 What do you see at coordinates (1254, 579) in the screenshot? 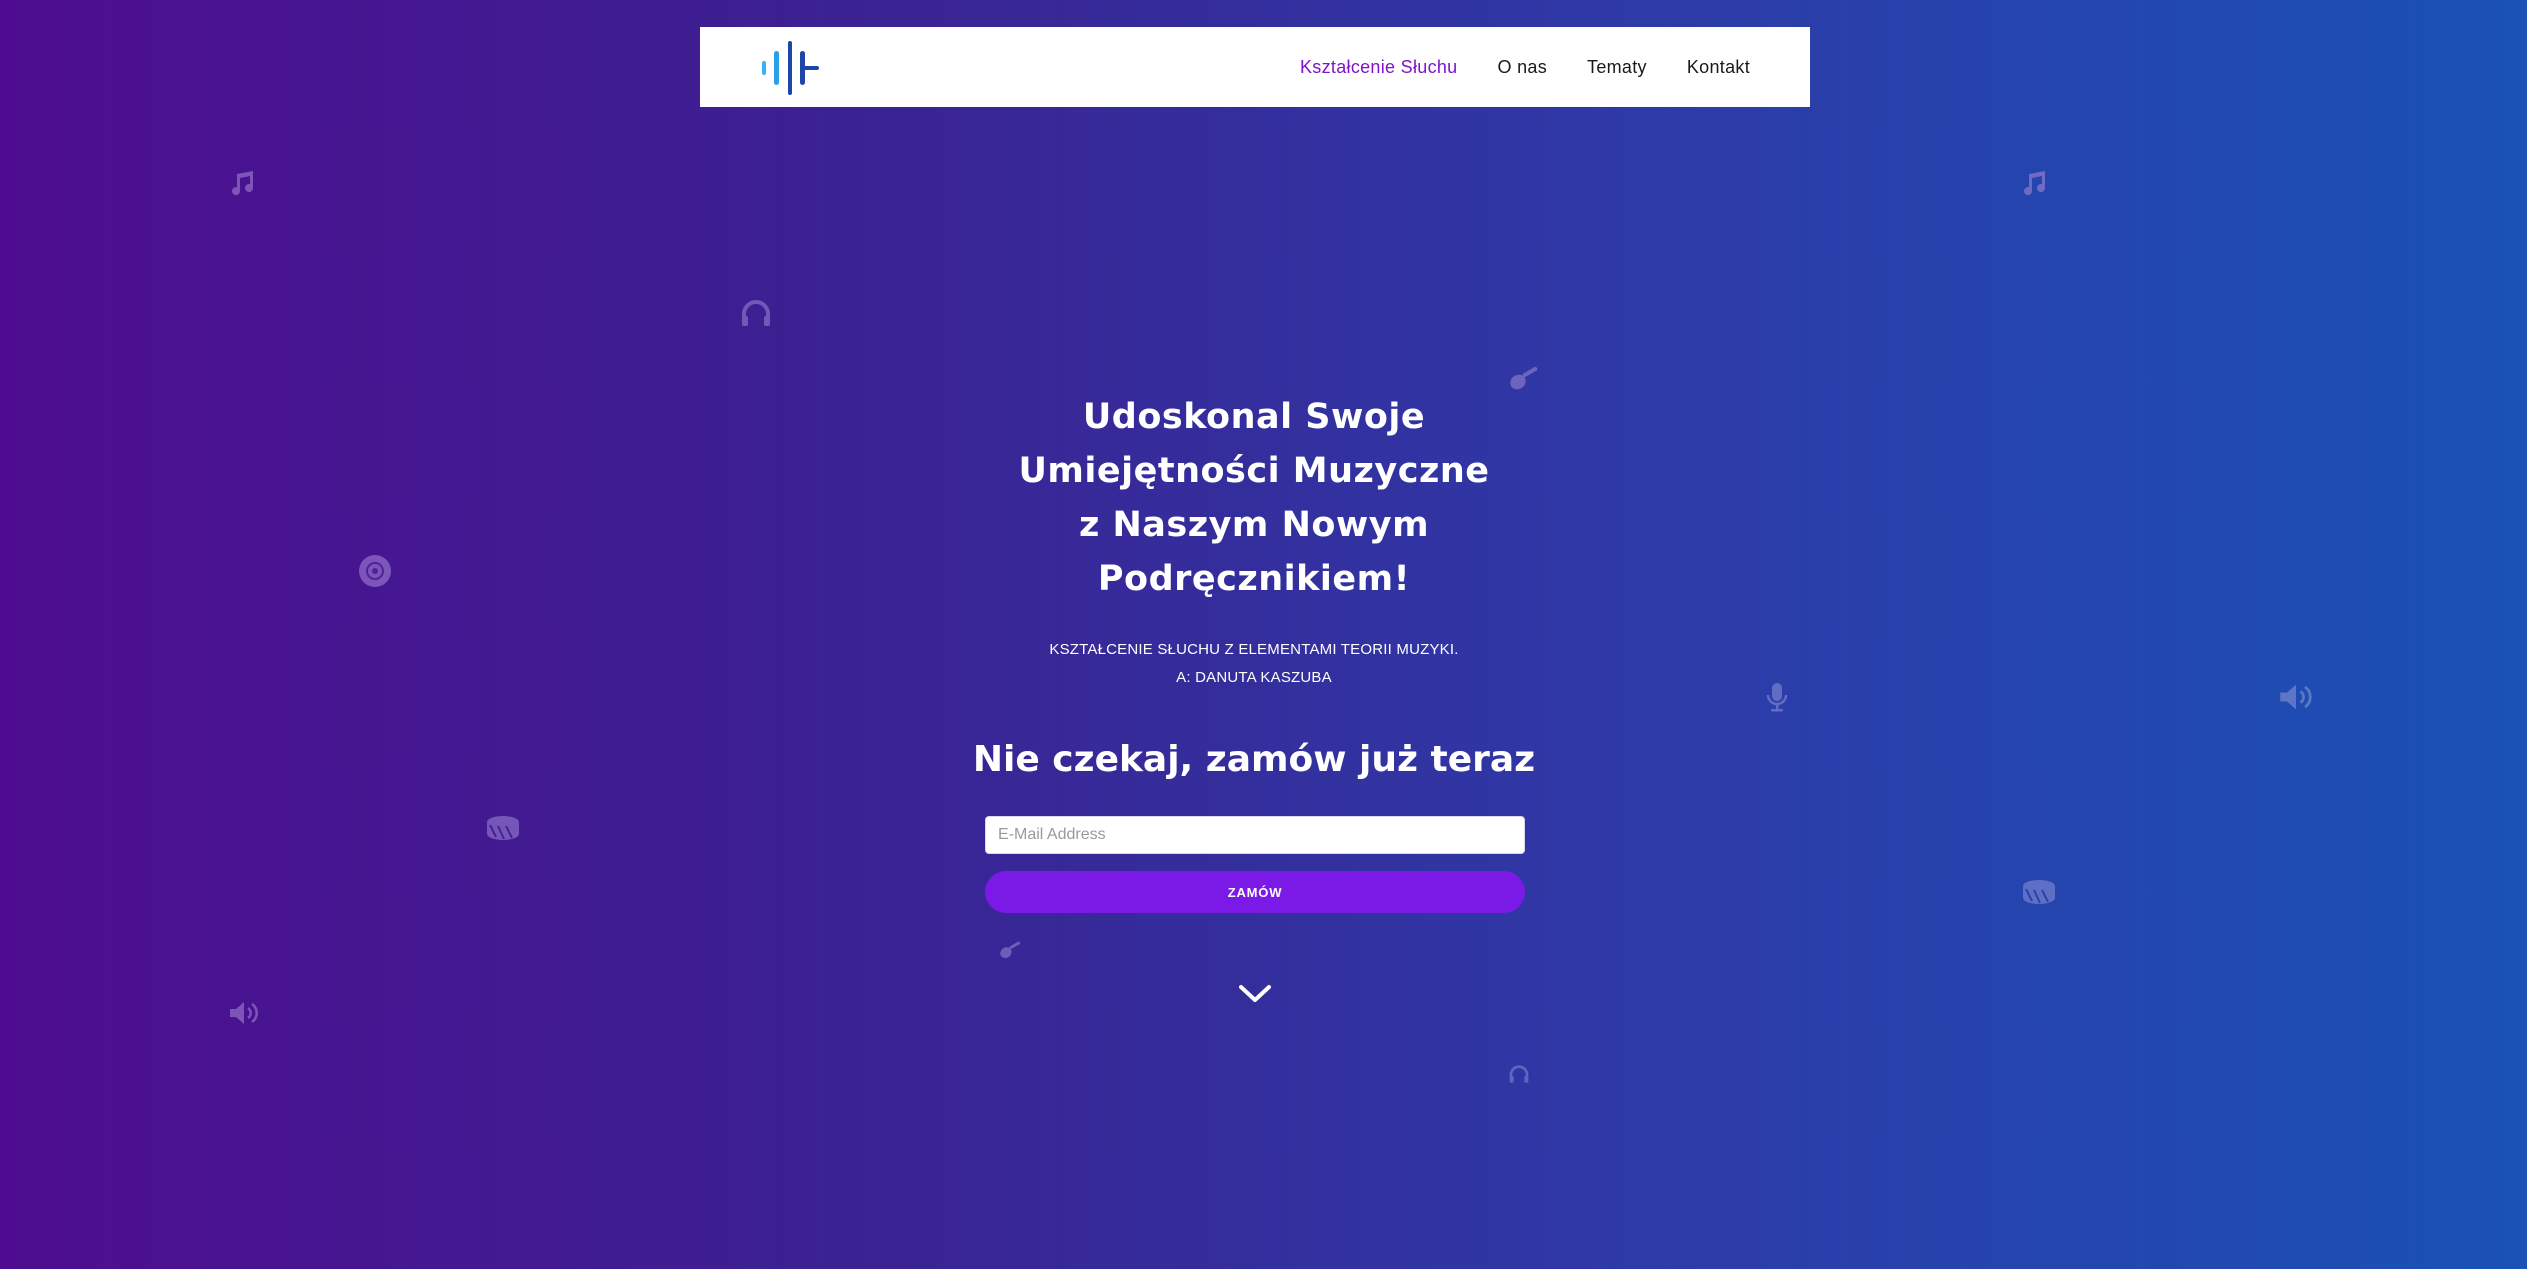
I see `hero-title-line: Podręcznikiem!` at bounding box center [1254, 579].